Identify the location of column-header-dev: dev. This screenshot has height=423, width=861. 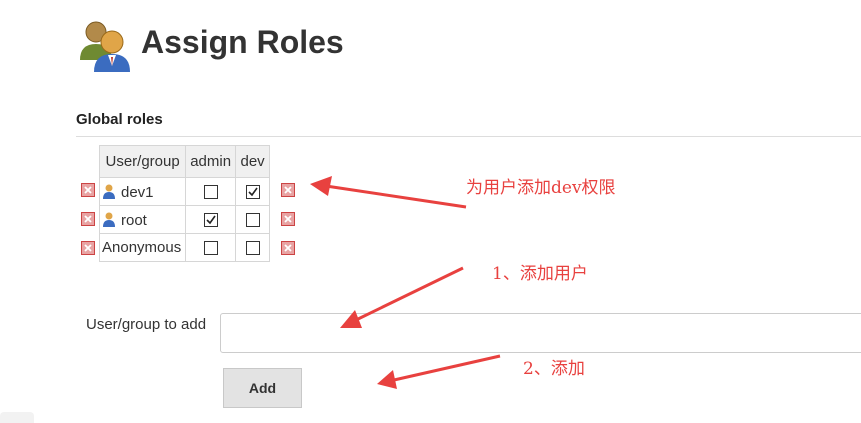
(253, 161).